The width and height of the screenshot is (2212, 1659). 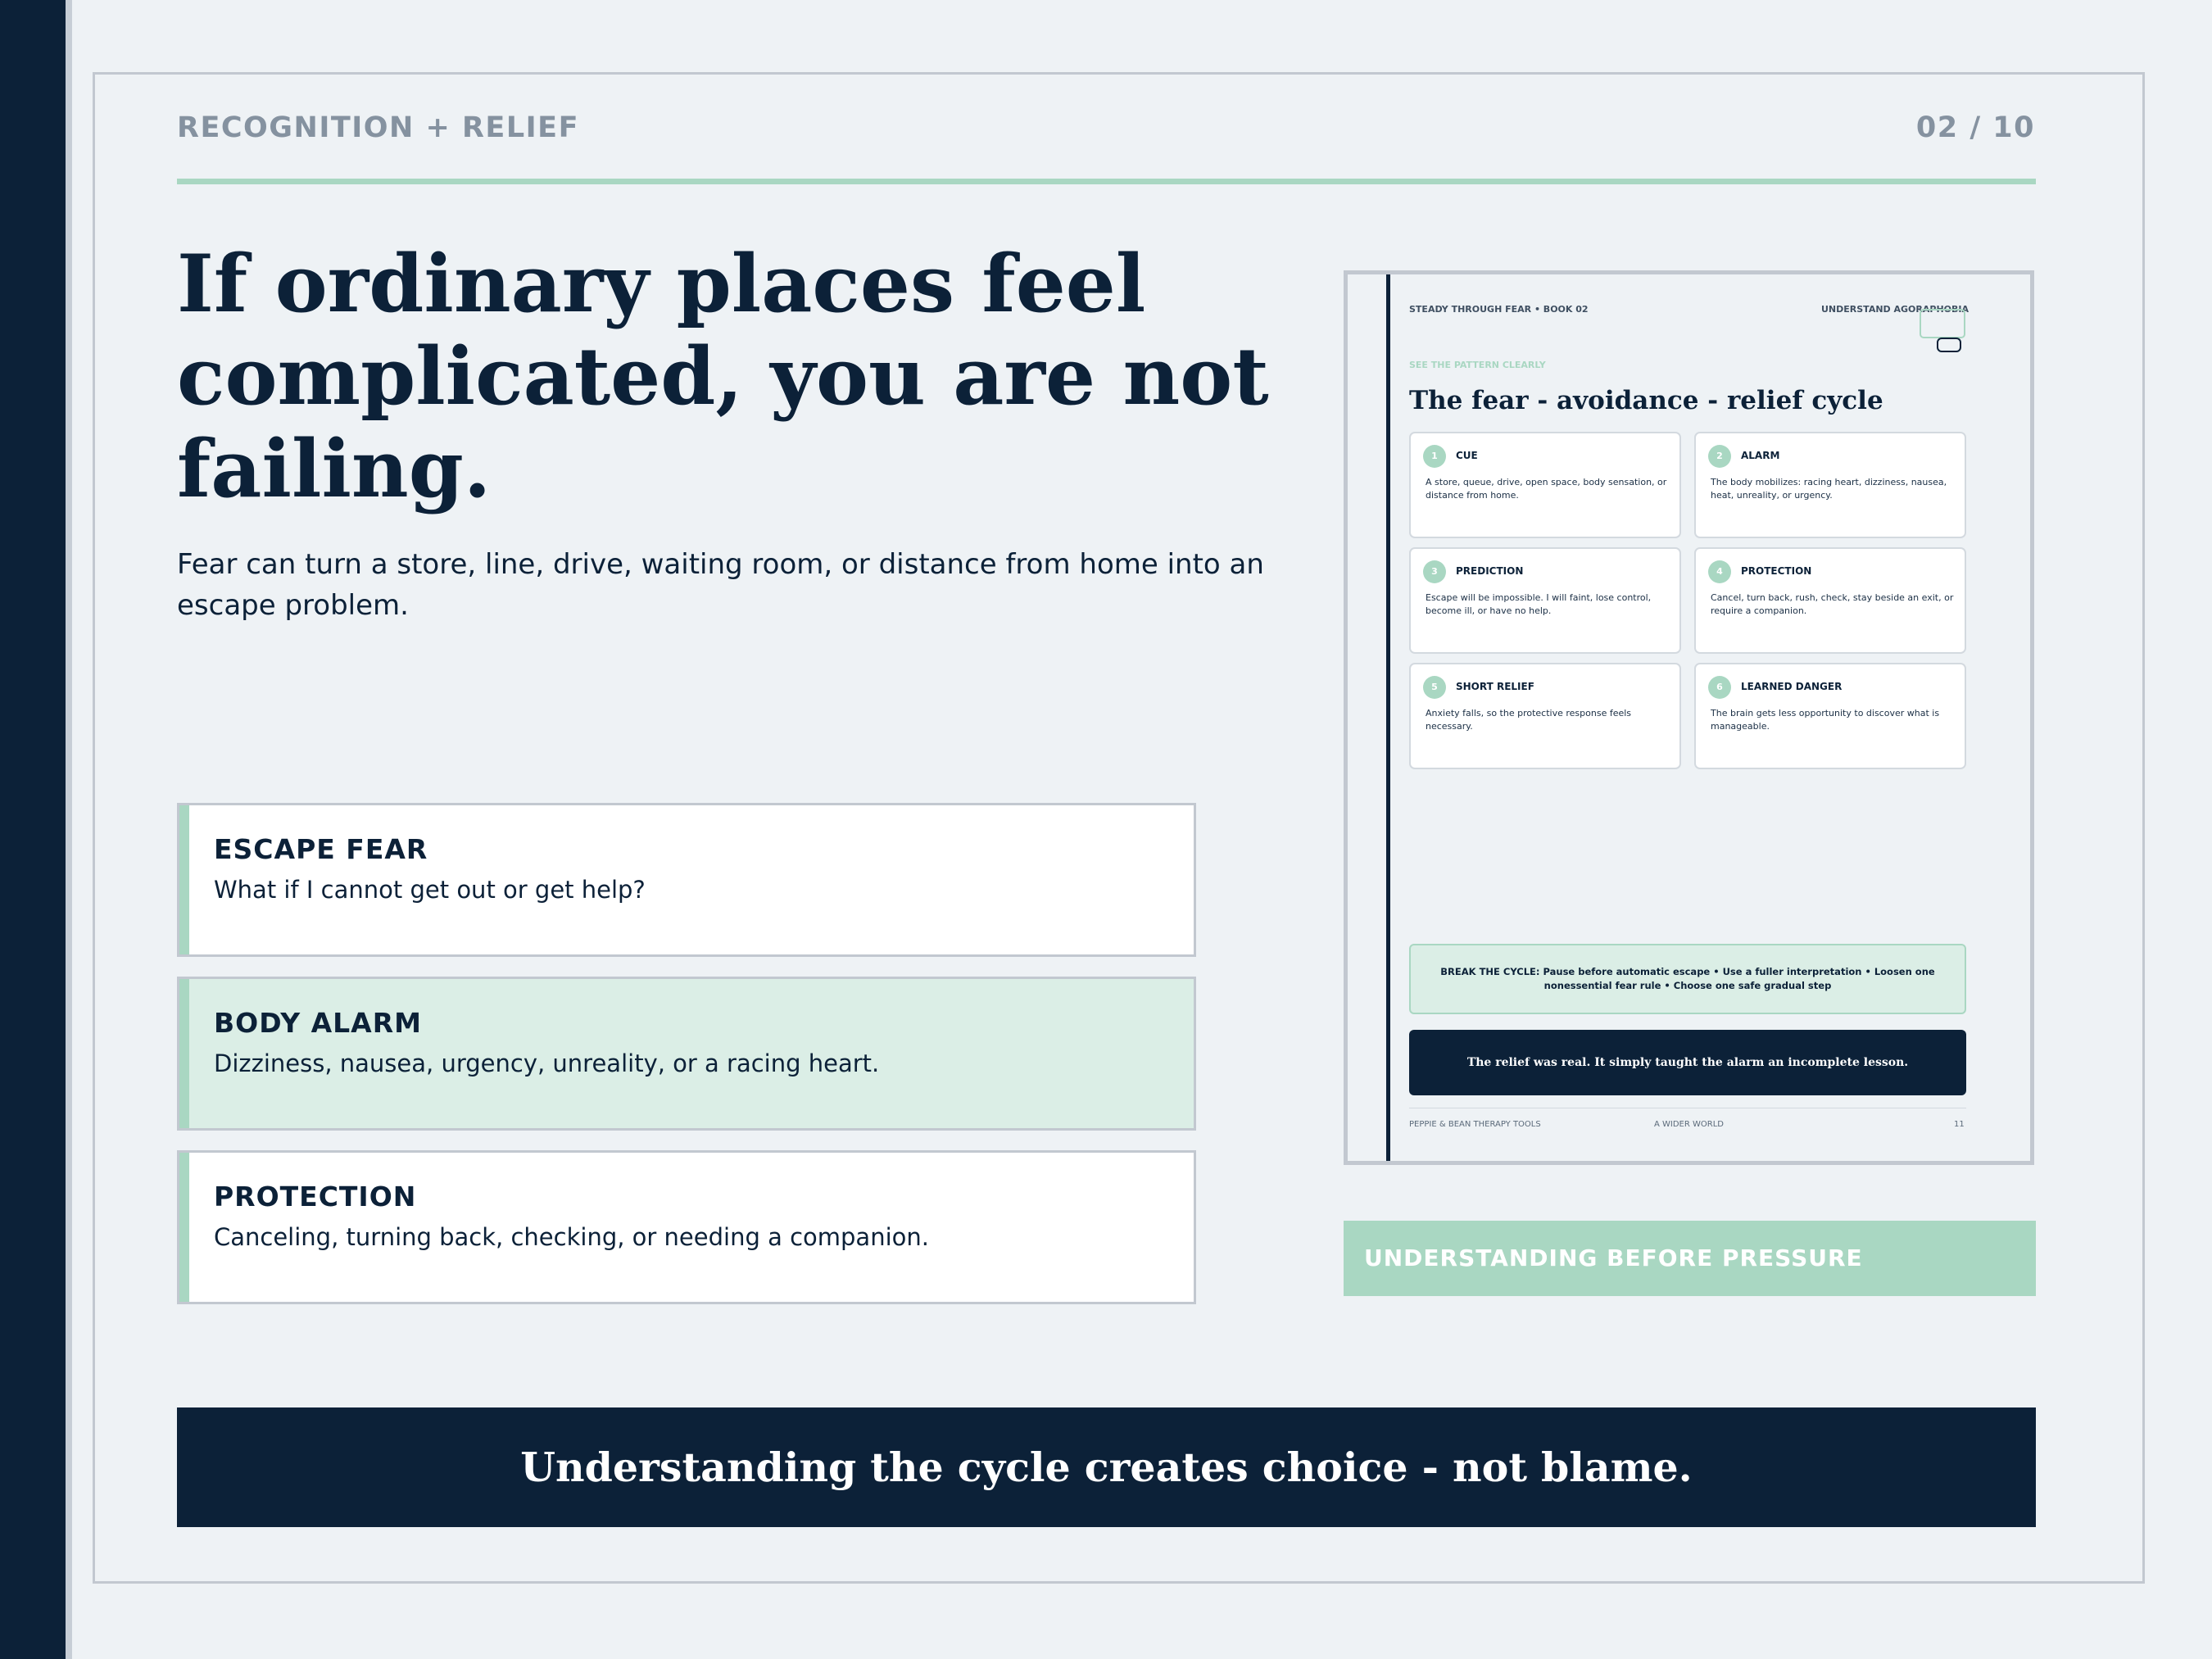 I want to click on left-navy-band, so click(x=33, y=829).